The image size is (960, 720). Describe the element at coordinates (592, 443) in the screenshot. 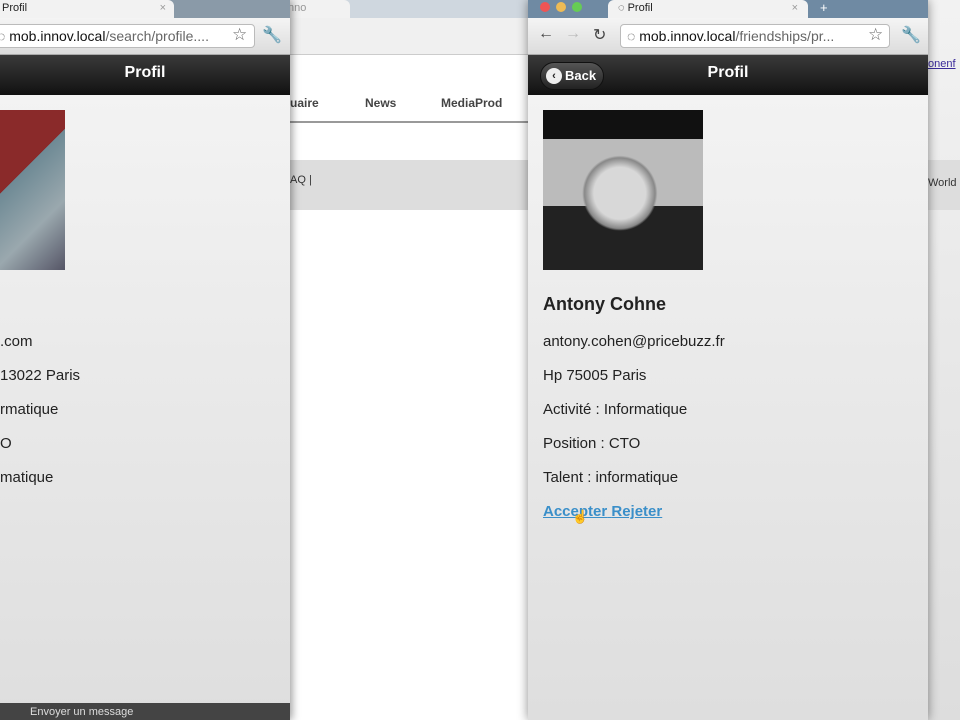

I see `profile-position: Position : CTO` at that location.